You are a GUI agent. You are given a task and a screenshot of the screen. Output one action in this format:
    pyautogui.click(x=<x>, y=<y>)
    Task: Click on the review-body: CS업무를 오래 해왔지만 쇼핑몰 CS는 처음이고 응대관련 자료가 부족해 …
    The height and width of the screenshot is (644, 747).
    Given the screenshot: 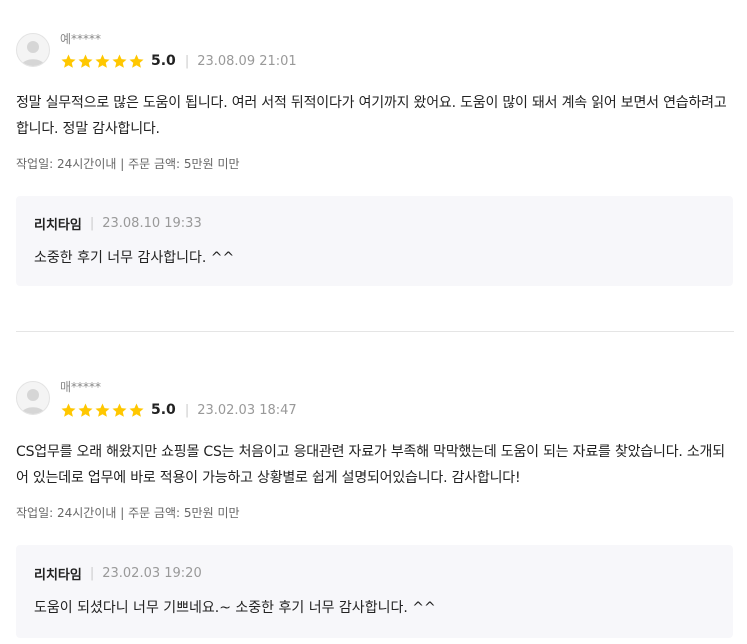 What is the action you would take?
    pyautogui.click(x=370, y=465)
    